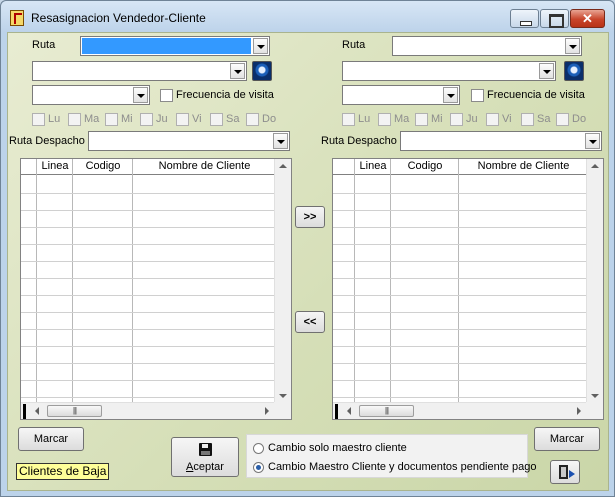 Image resolution: width=615 pixels, height=497 pixels. Describe the element at coordinates (477, 95) in the screenshot. I see `right-frecuencia-checkbox` at that location.